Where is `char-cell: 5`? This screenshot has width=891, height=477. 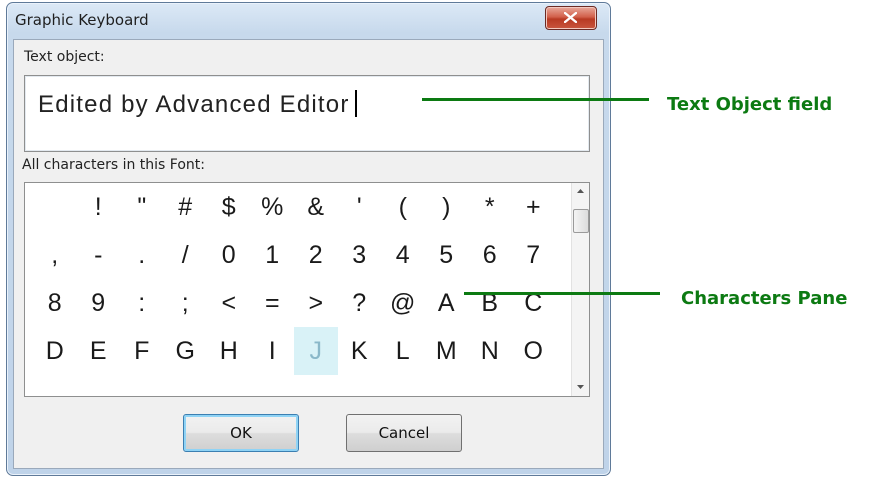 char-cell: 5 is located at coordinates (447, 255).